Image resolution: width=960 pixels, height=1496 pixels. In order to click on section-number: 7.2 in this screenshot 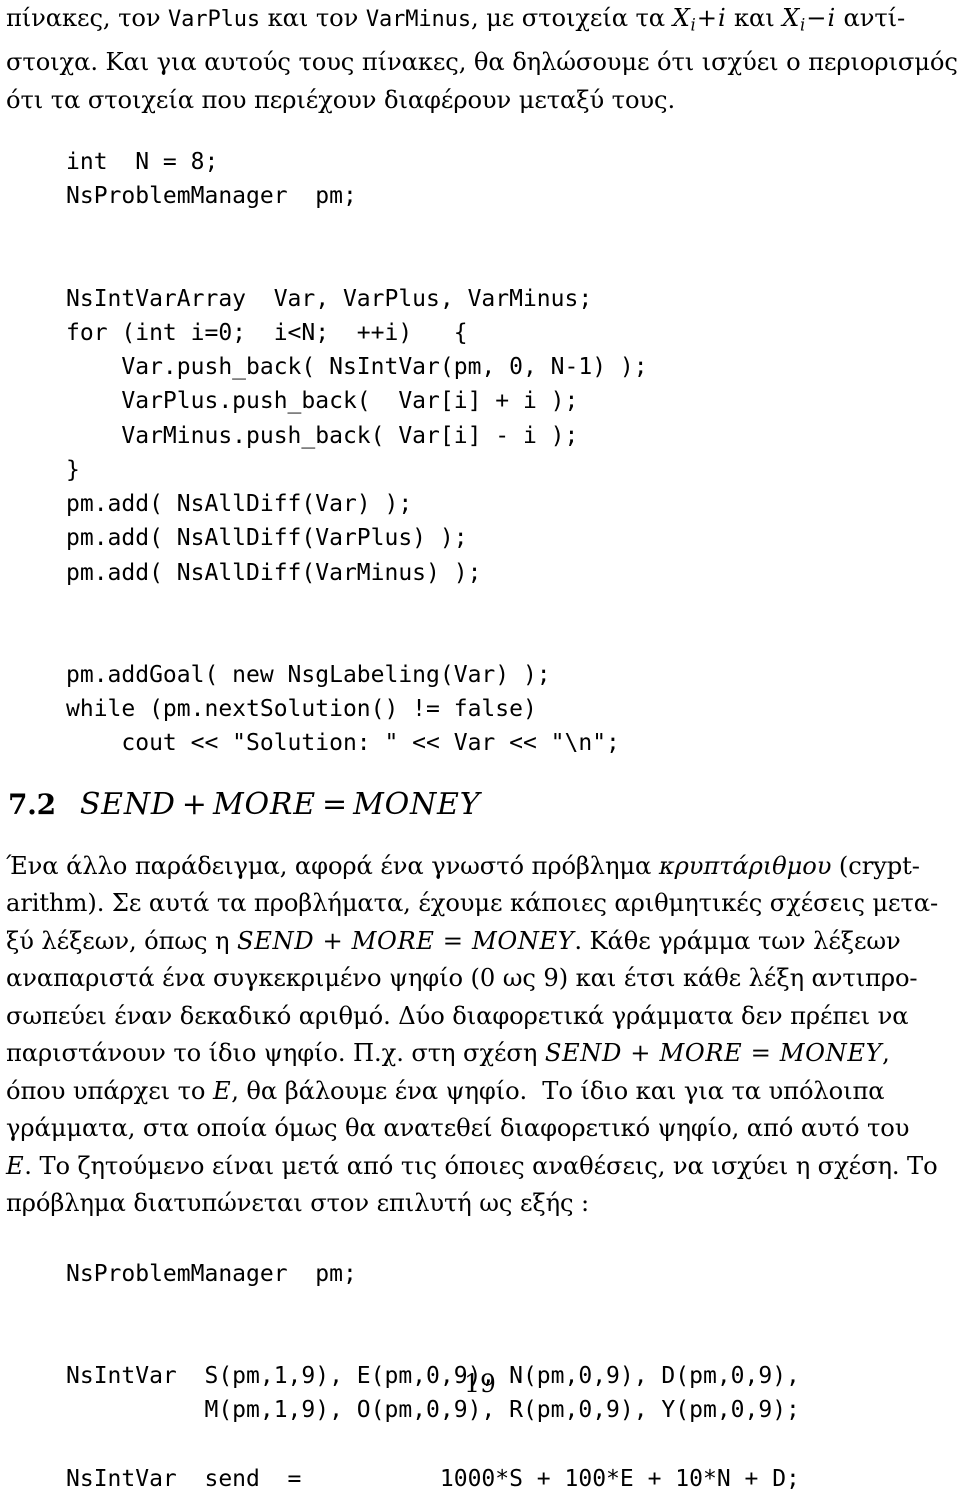, I will do `click(32, 804)`.